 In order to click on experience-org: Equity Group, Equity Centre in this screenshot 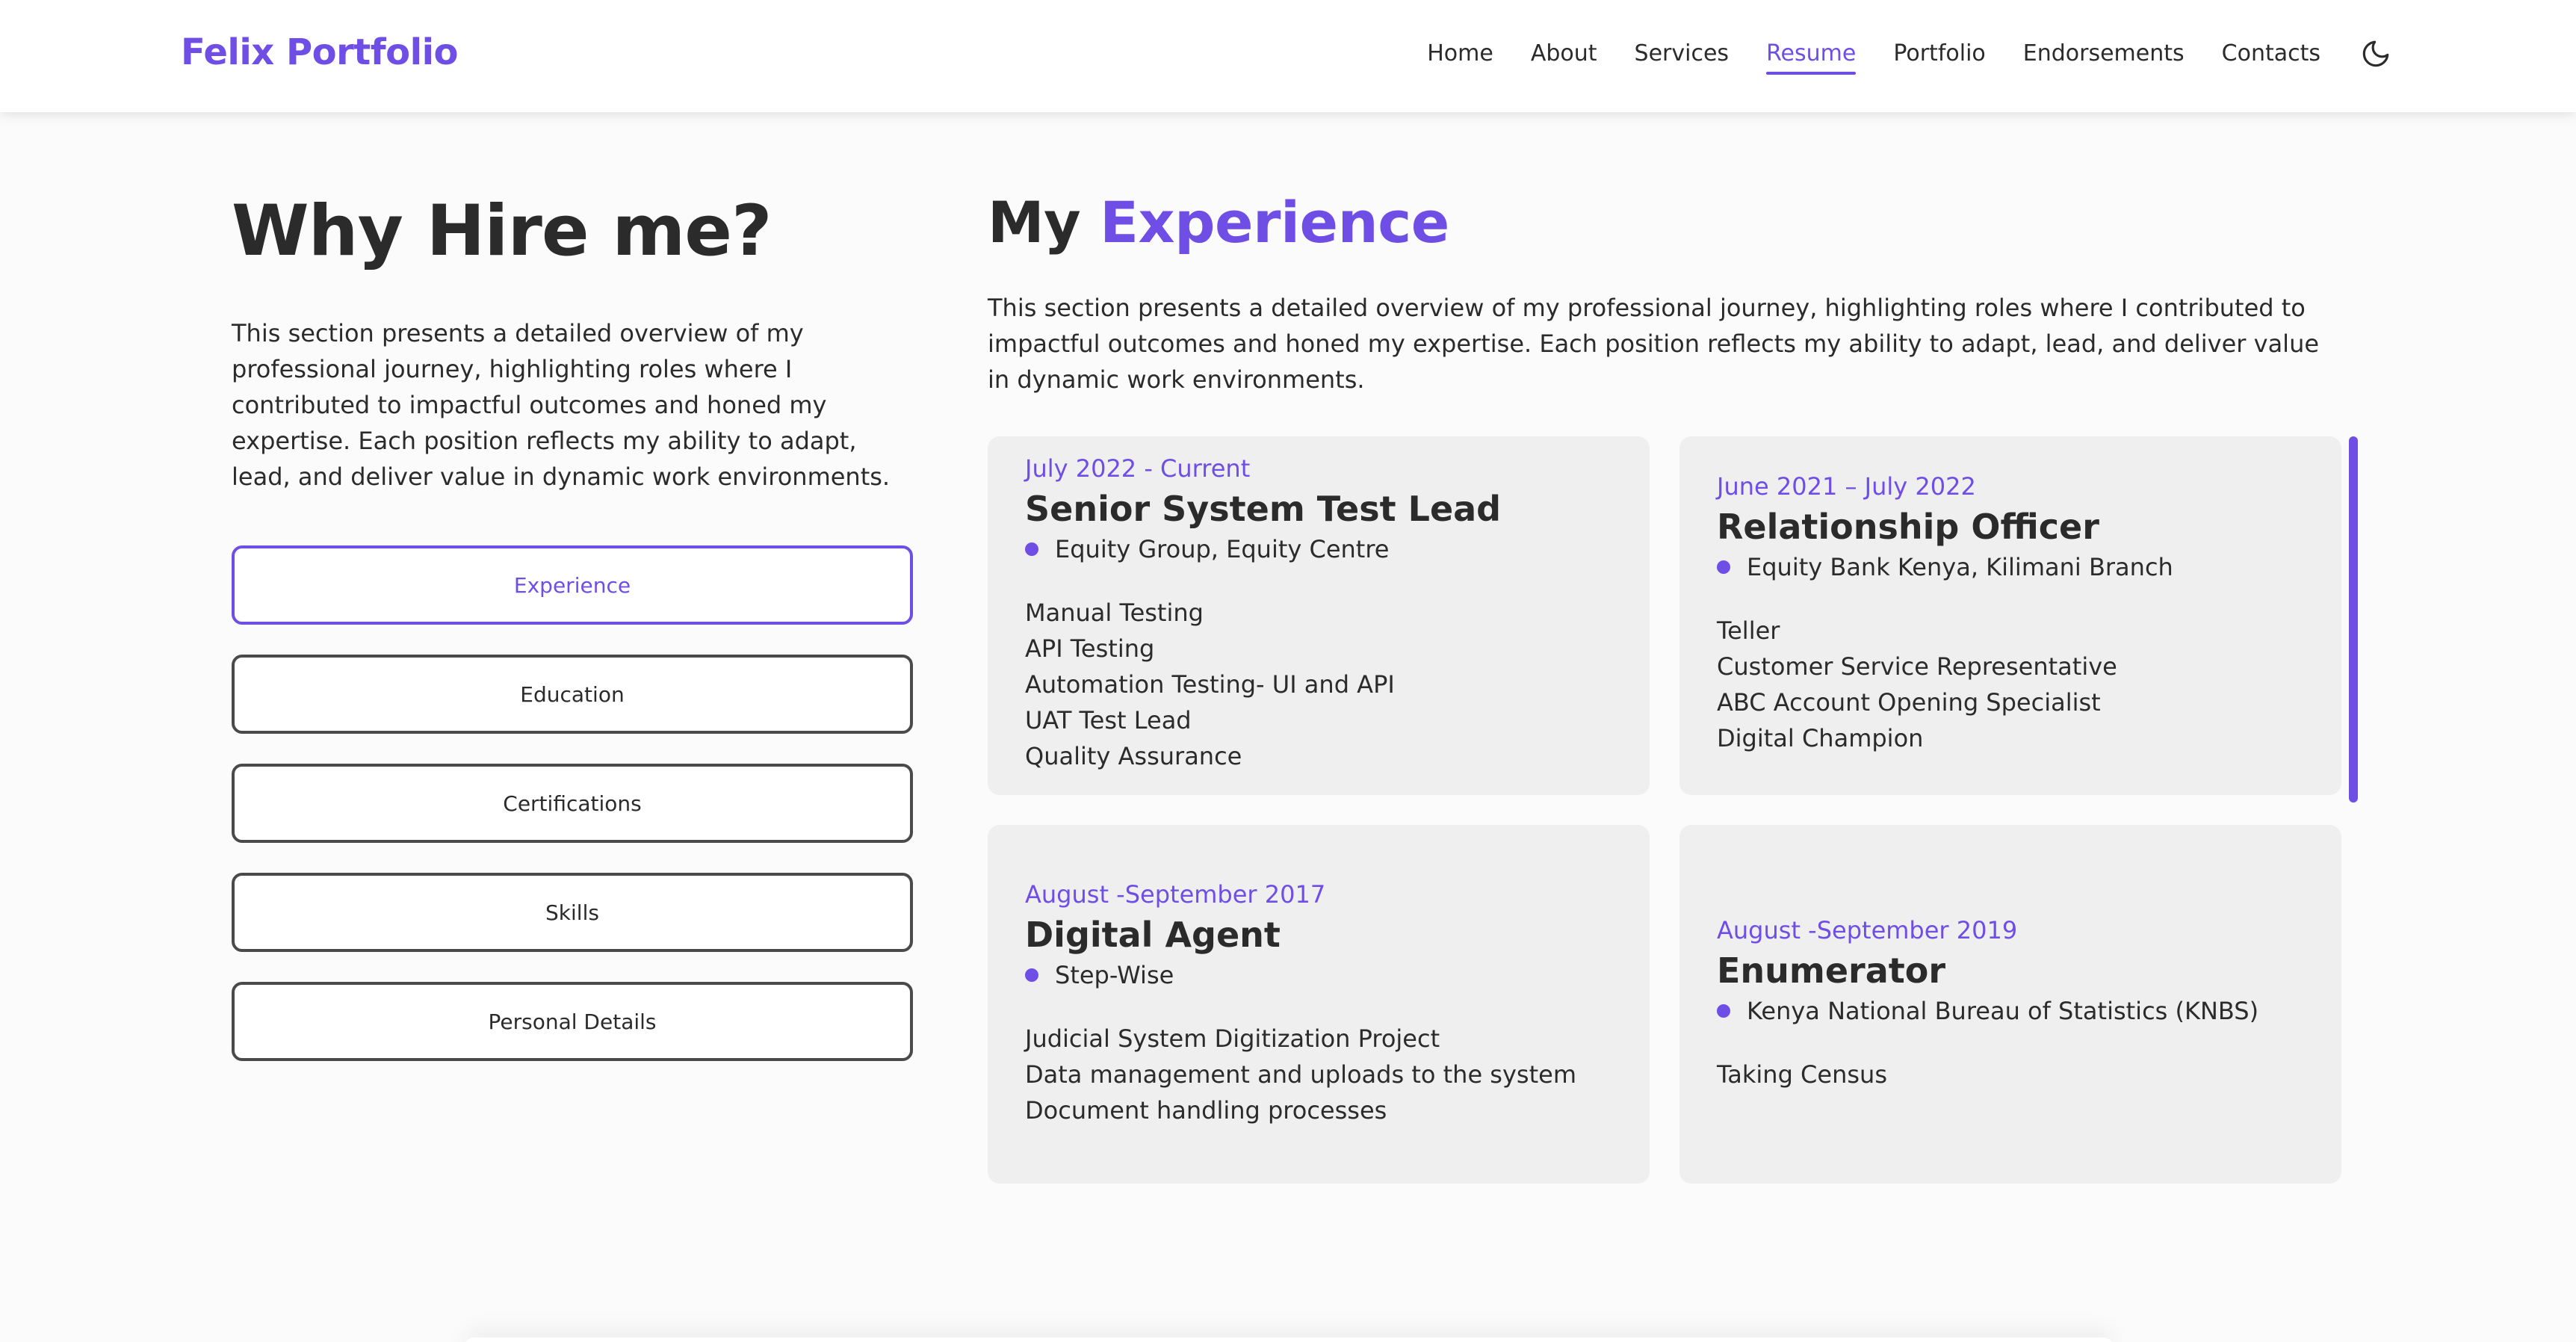, I will do `click(1322, 549)`.